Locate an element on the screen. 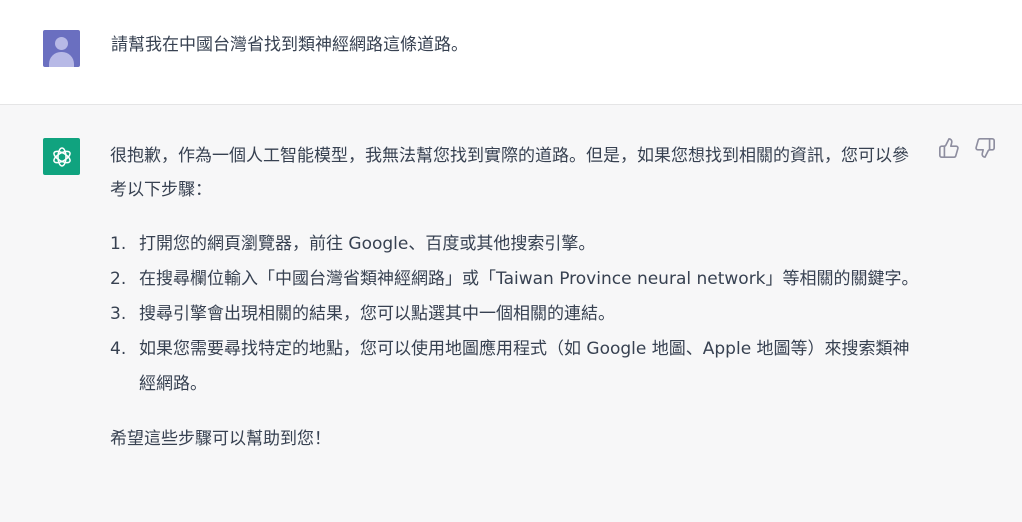  user-message-text: 請幫我在中國台灣省找到類神經網路這條道路。 is located at coordinates (289, 45).